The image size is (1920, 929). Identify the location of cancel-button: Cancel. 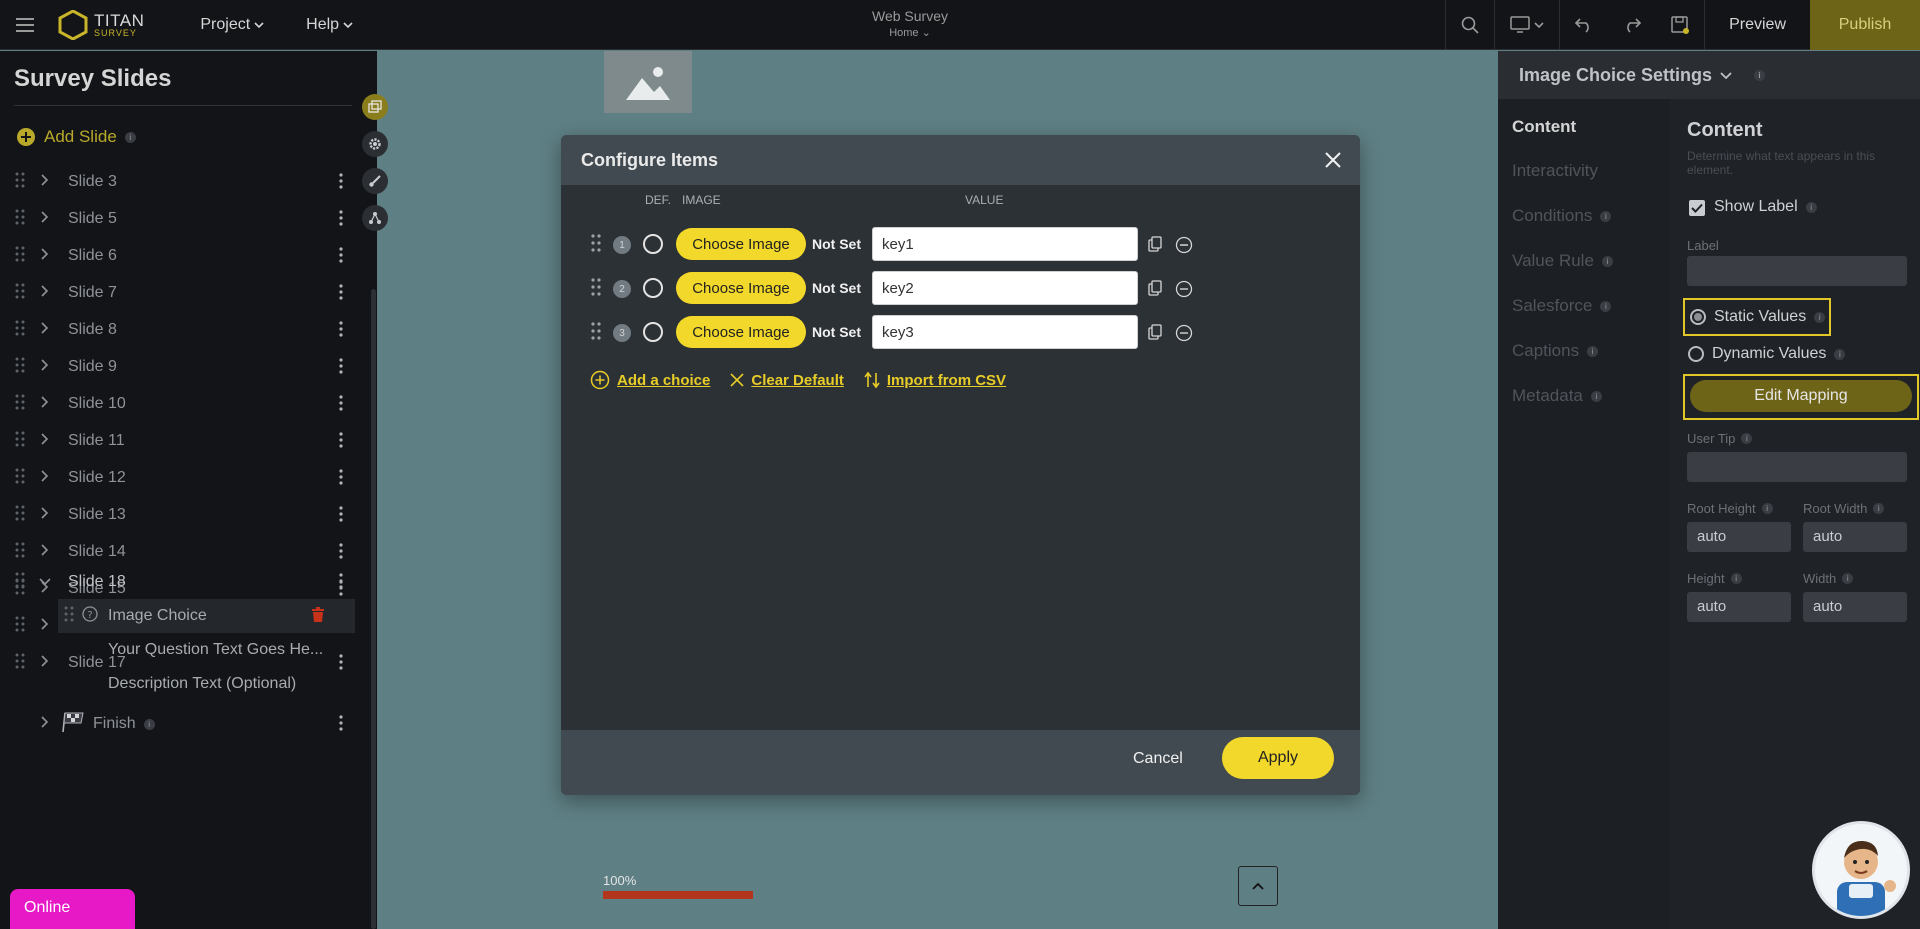
(1158, 759).